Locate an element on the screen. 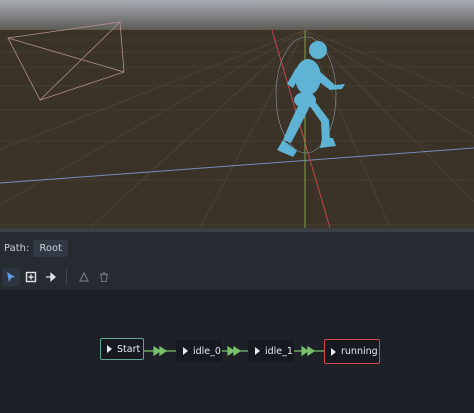 The width and height of the screenshot is (474, 413). create-node-button is located at coordinates (31, 277).